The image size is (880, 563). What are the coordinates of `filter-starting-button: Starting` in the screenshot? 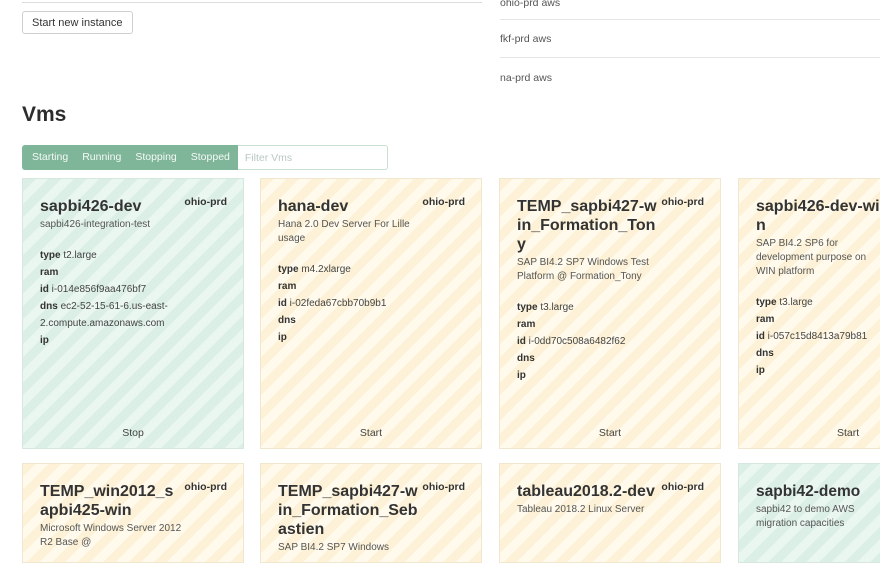 It's located at (47, 157).